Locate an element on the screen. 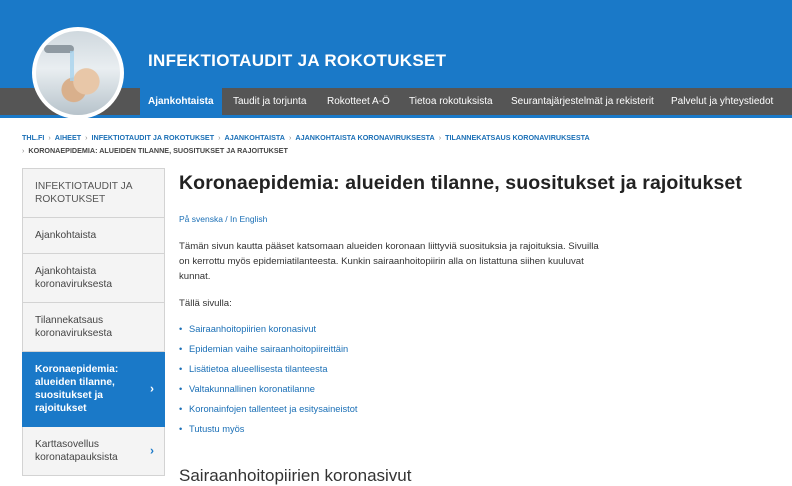 This screenshot has width=792, height=486. site-logo-image is located at coordinates (78, 73).